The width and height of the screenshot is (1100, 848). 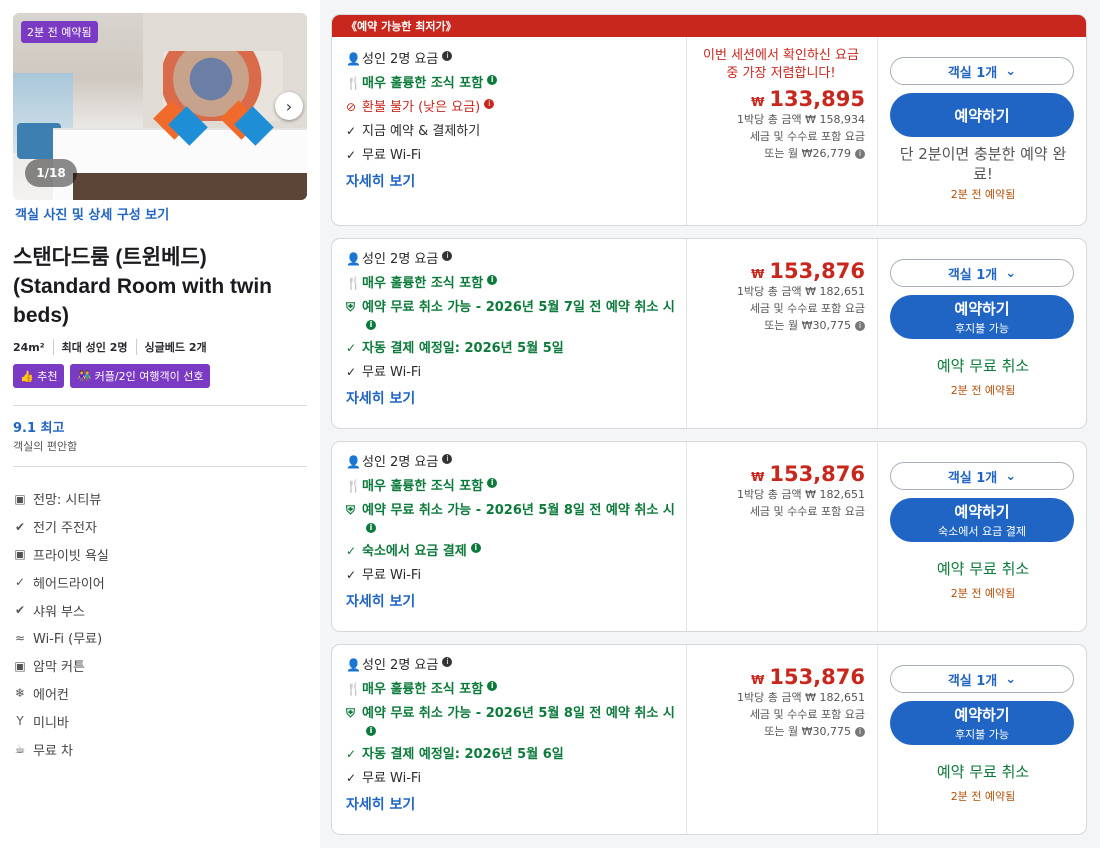 I want to click on recent-booking: 2분 전 예약됨, so click(x=983, y=194).